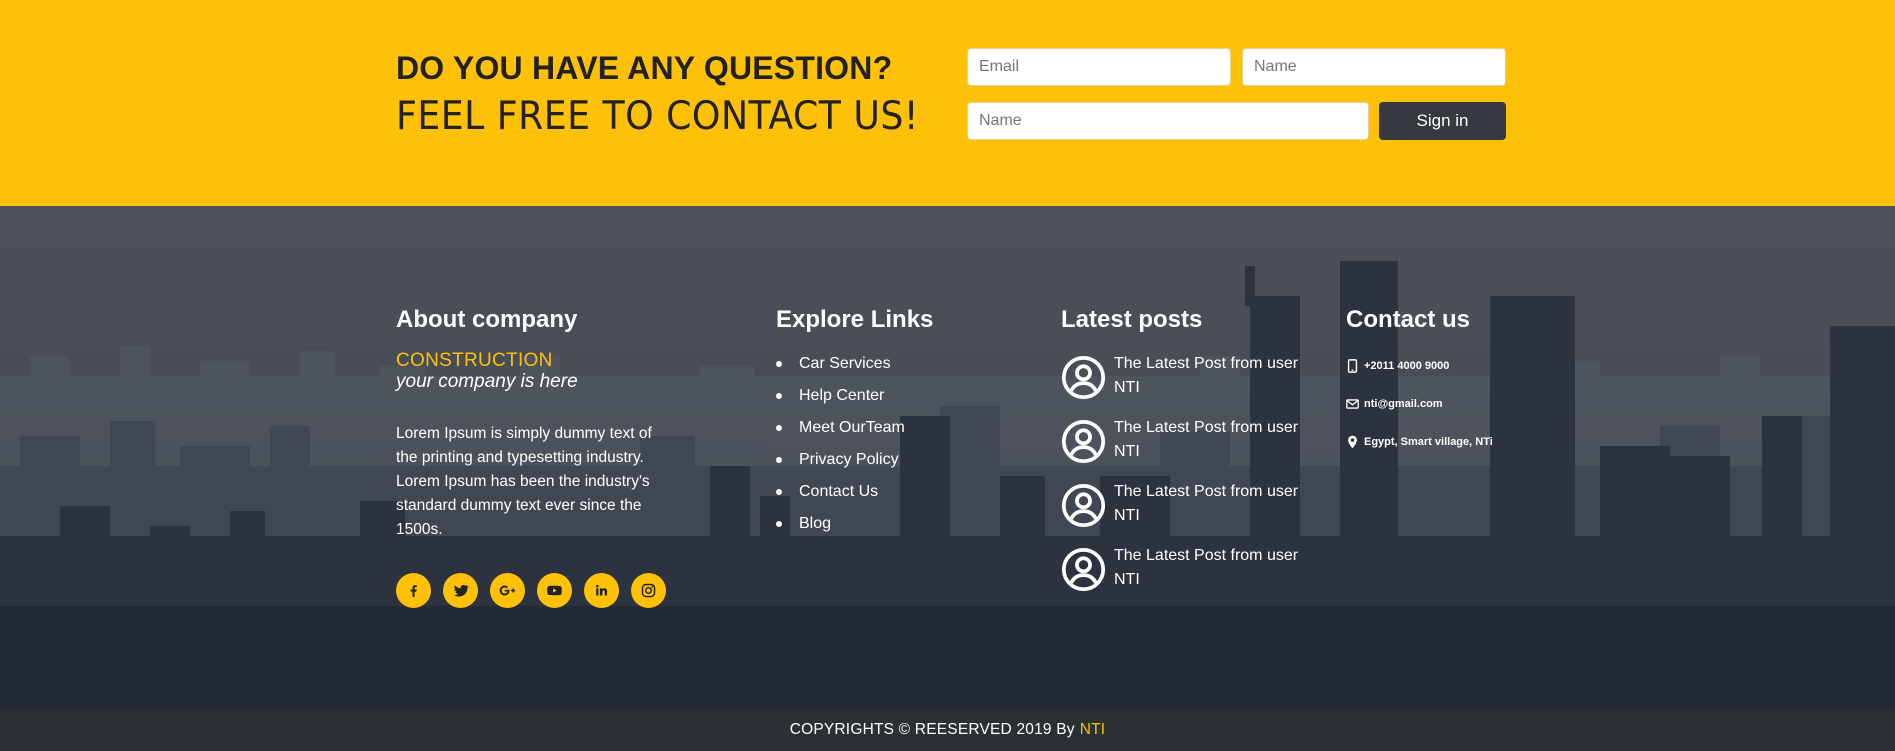 The image size is (1895, 751). I want to click on contact-phone: +2011 4000 9000, so click(1419, 366).